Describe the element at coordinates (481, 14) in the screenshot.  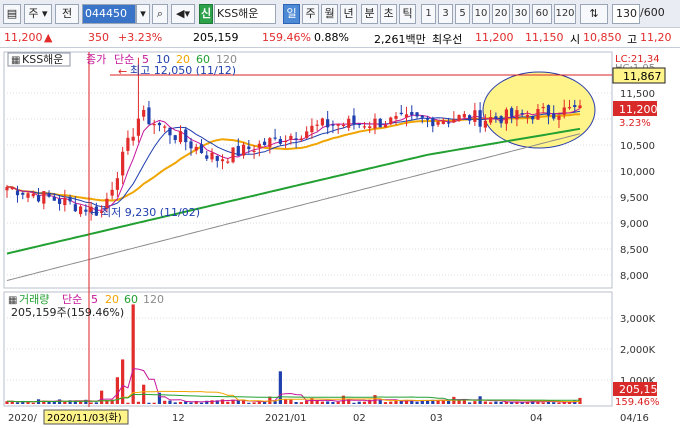
I see `num-button-10: 10` at that location.